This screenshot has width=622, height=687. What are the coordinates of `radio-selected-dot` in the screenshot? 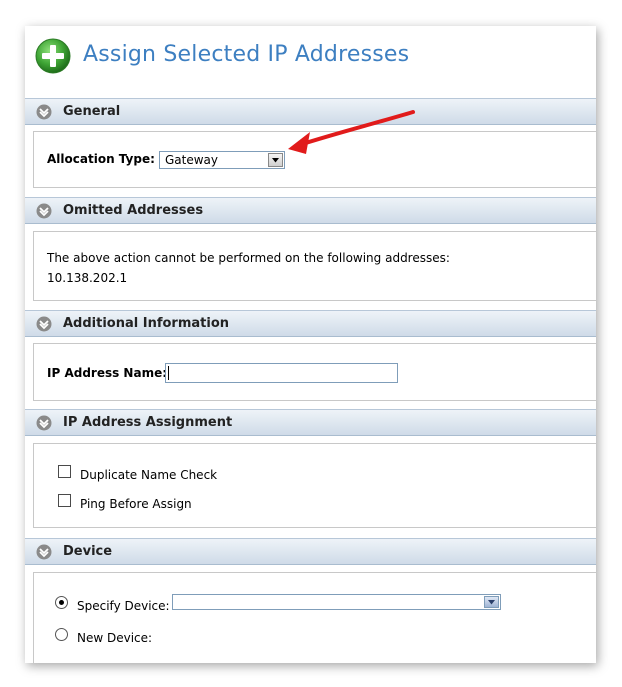 It's located at (61, 602).